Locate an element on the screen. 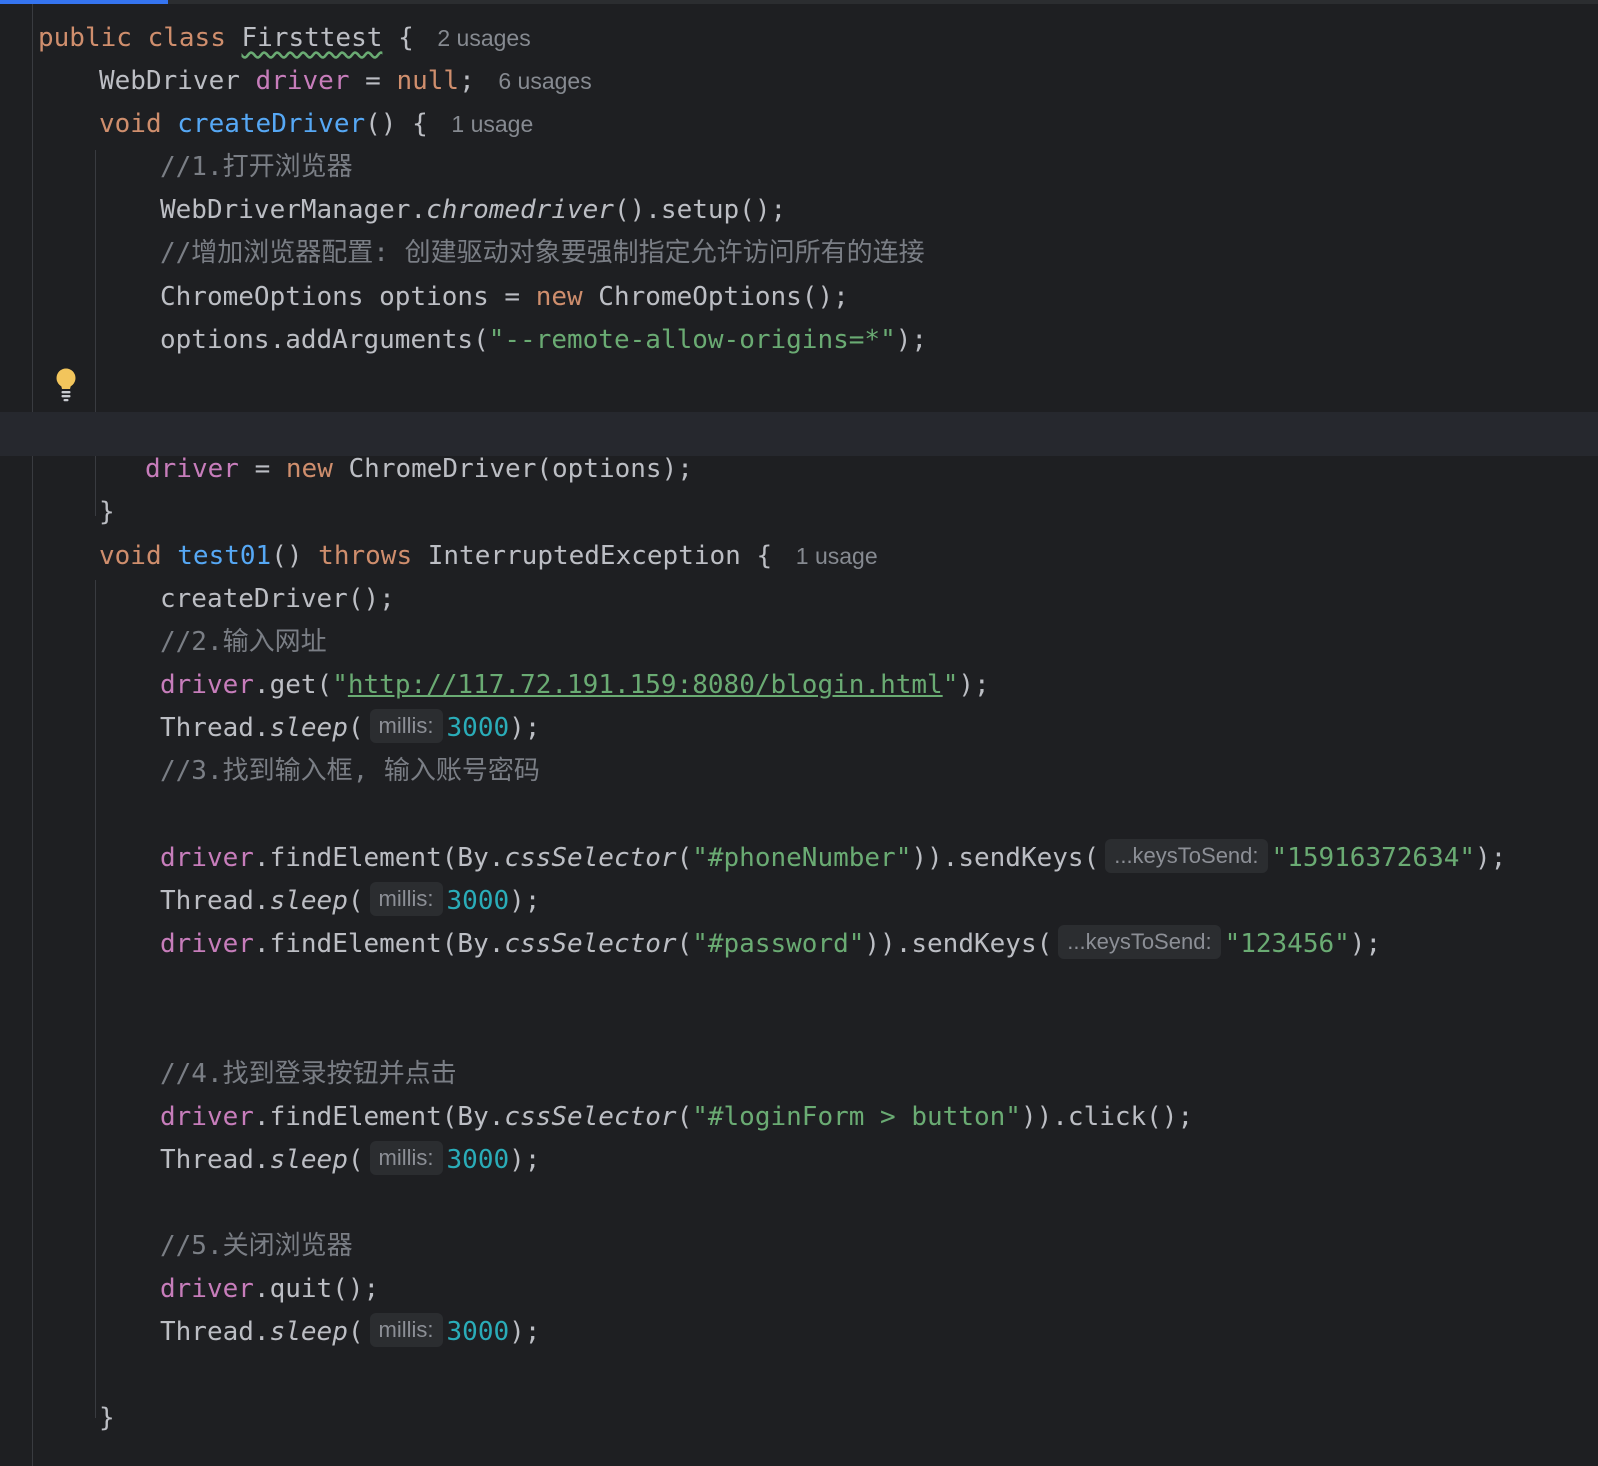 This screenshot has width=1598, height=1466. null-literal: null is located at coordinates (428, 81).